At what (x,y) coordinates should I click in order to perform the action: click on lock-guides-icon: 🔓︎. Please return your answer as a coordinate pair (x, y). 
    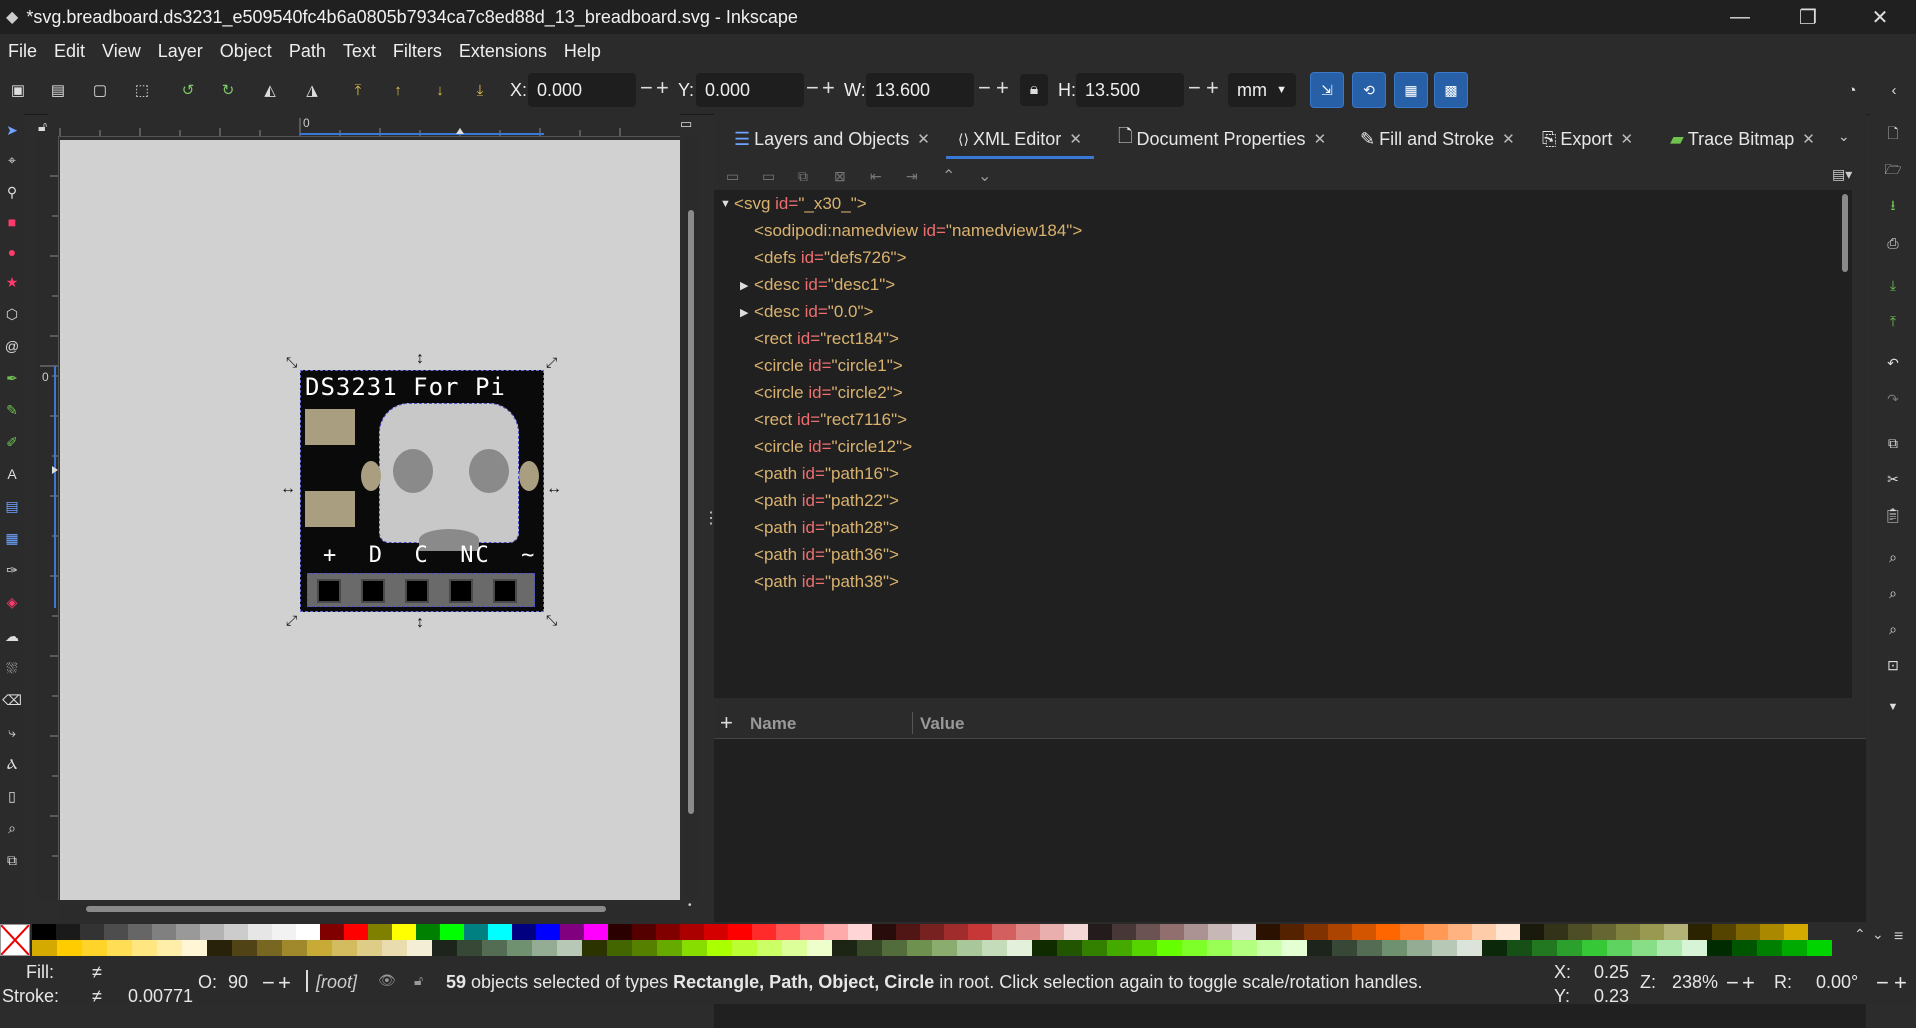
    Looking at the image, I should click on (42, 126).